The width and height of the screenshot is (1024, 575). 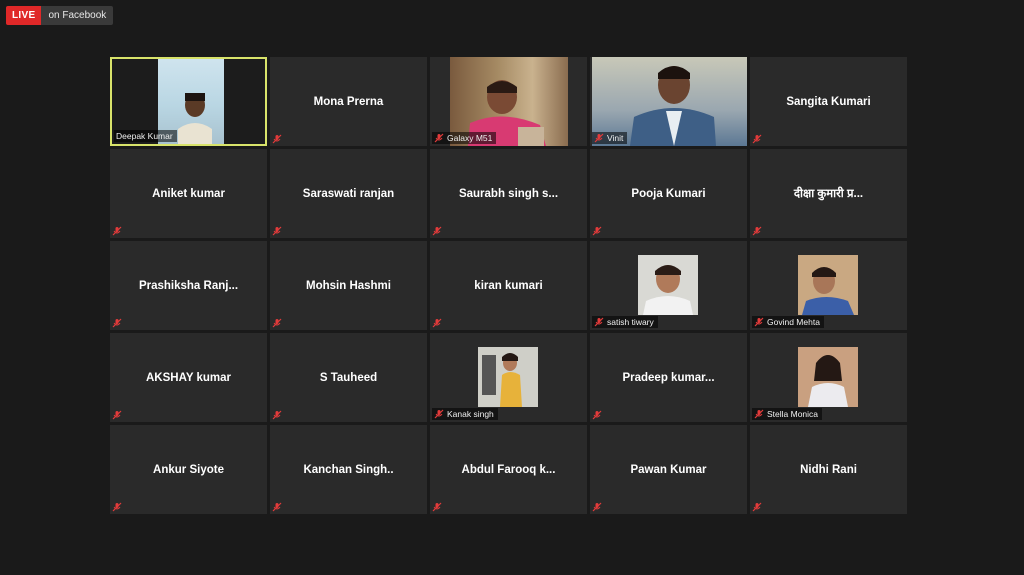 I want to click on participant-name: Pooja Kumari, so click(x=668, y=193).